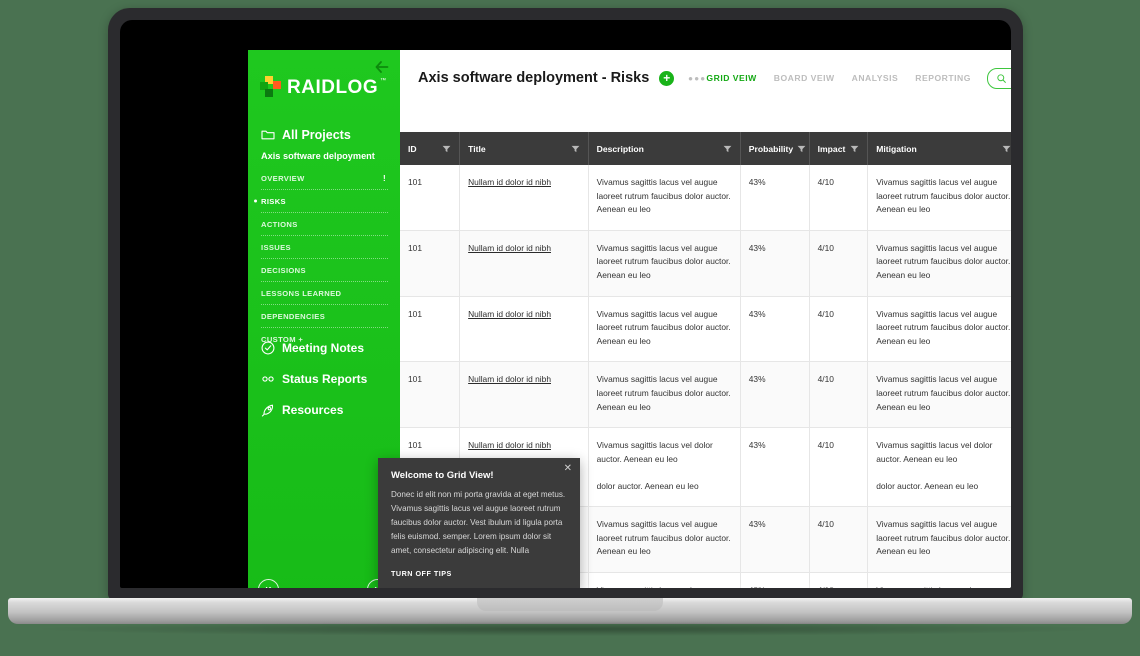 The width and height of the screenshot is (1140, 656). What do you see at coordinates (804, 78) in the screenshot?
I see `tab-board-view: BOARD VEIW` at bounding box center [804, 78].